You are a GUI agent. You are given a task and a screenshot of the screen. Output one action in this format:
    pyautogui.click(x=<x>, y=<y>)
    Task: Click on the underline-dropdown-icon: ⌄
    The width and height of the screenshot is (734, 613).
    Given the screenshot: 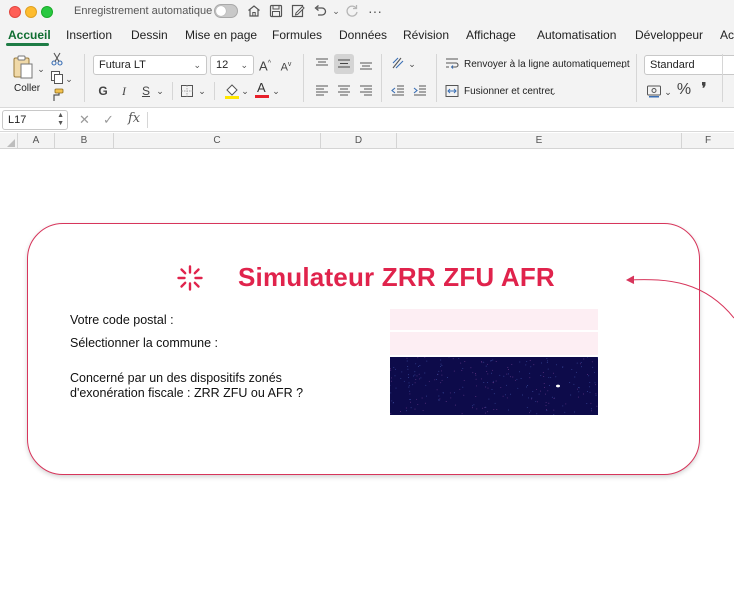 What is the action you would take?
    pyautogui.click(x=160, y=91)
    